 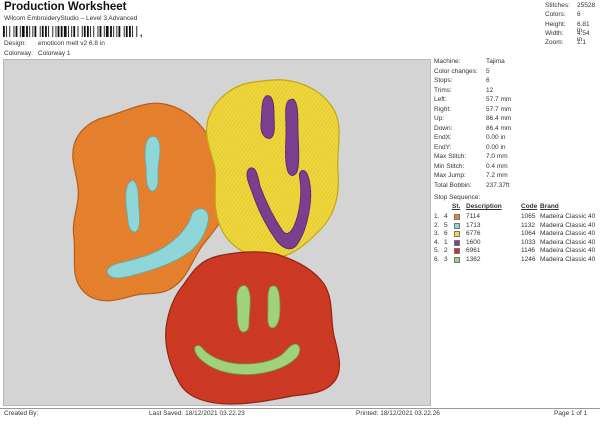 I want to click on seq-code: 1246, so click(x=528, y=259).